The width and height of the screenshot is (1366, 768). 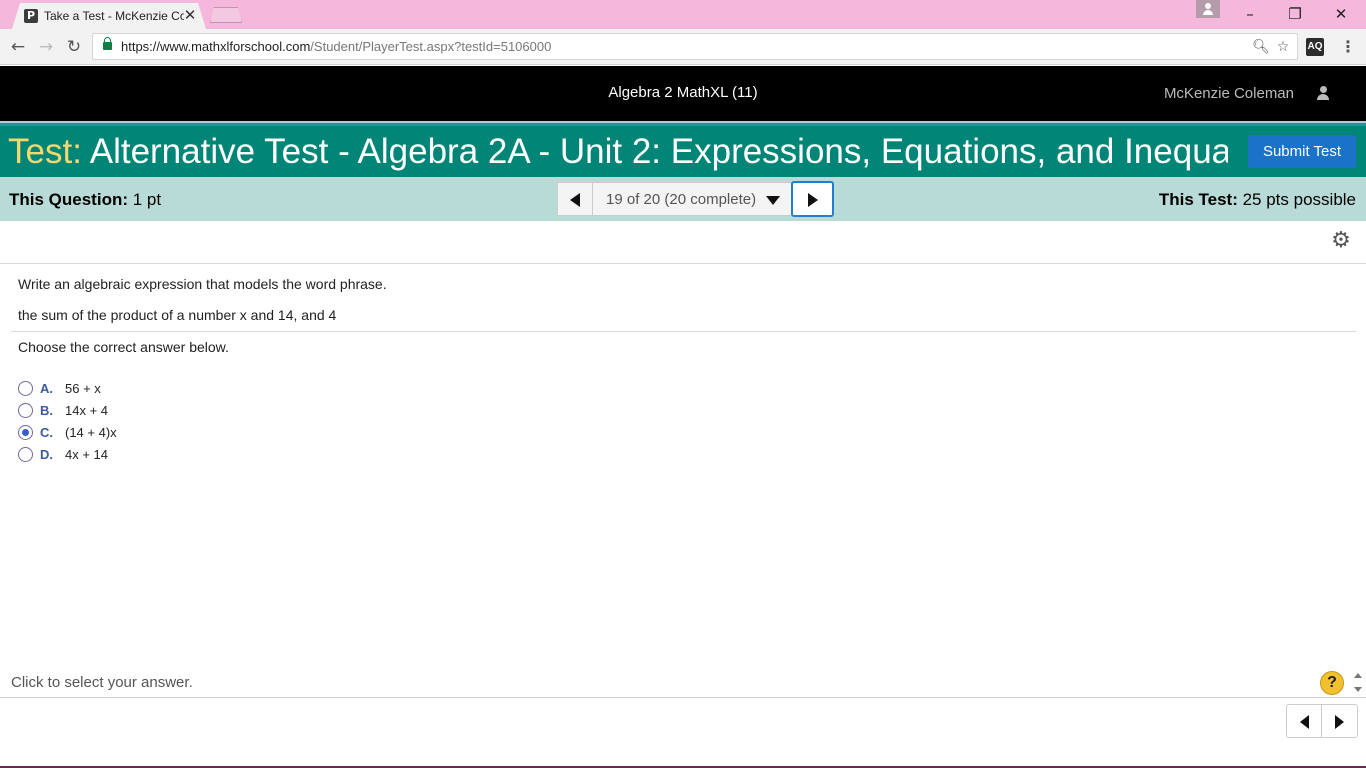 I want to click on gear-icon: ⚙, so click(x=1341, y=241).